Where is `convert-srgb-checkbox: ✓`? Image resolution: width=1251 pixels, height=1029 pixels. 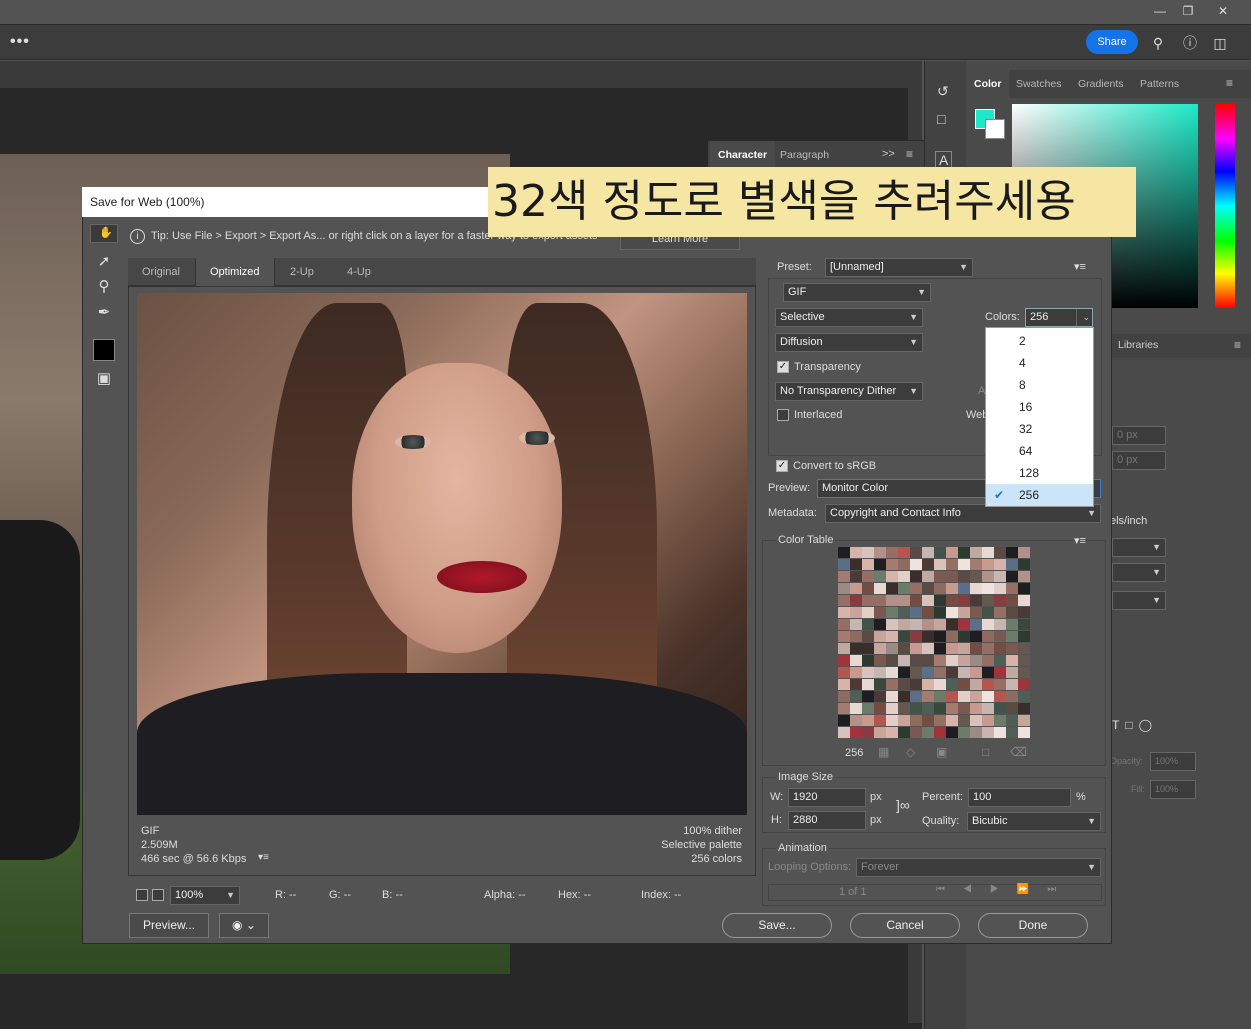
convert-srgb-checkbox: ✓ is located at coordinates (782, 466).